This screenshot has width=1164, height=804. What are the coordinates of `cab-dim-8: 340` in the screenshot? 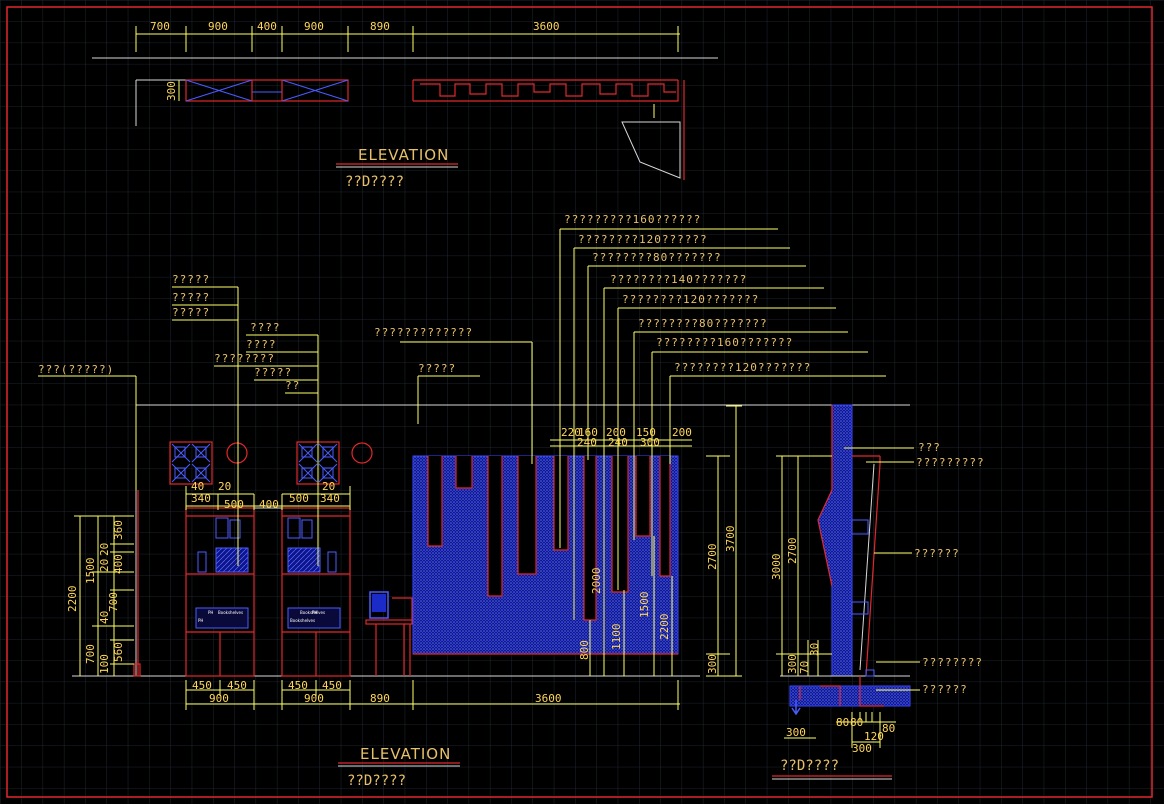 It's located at (330, 498).